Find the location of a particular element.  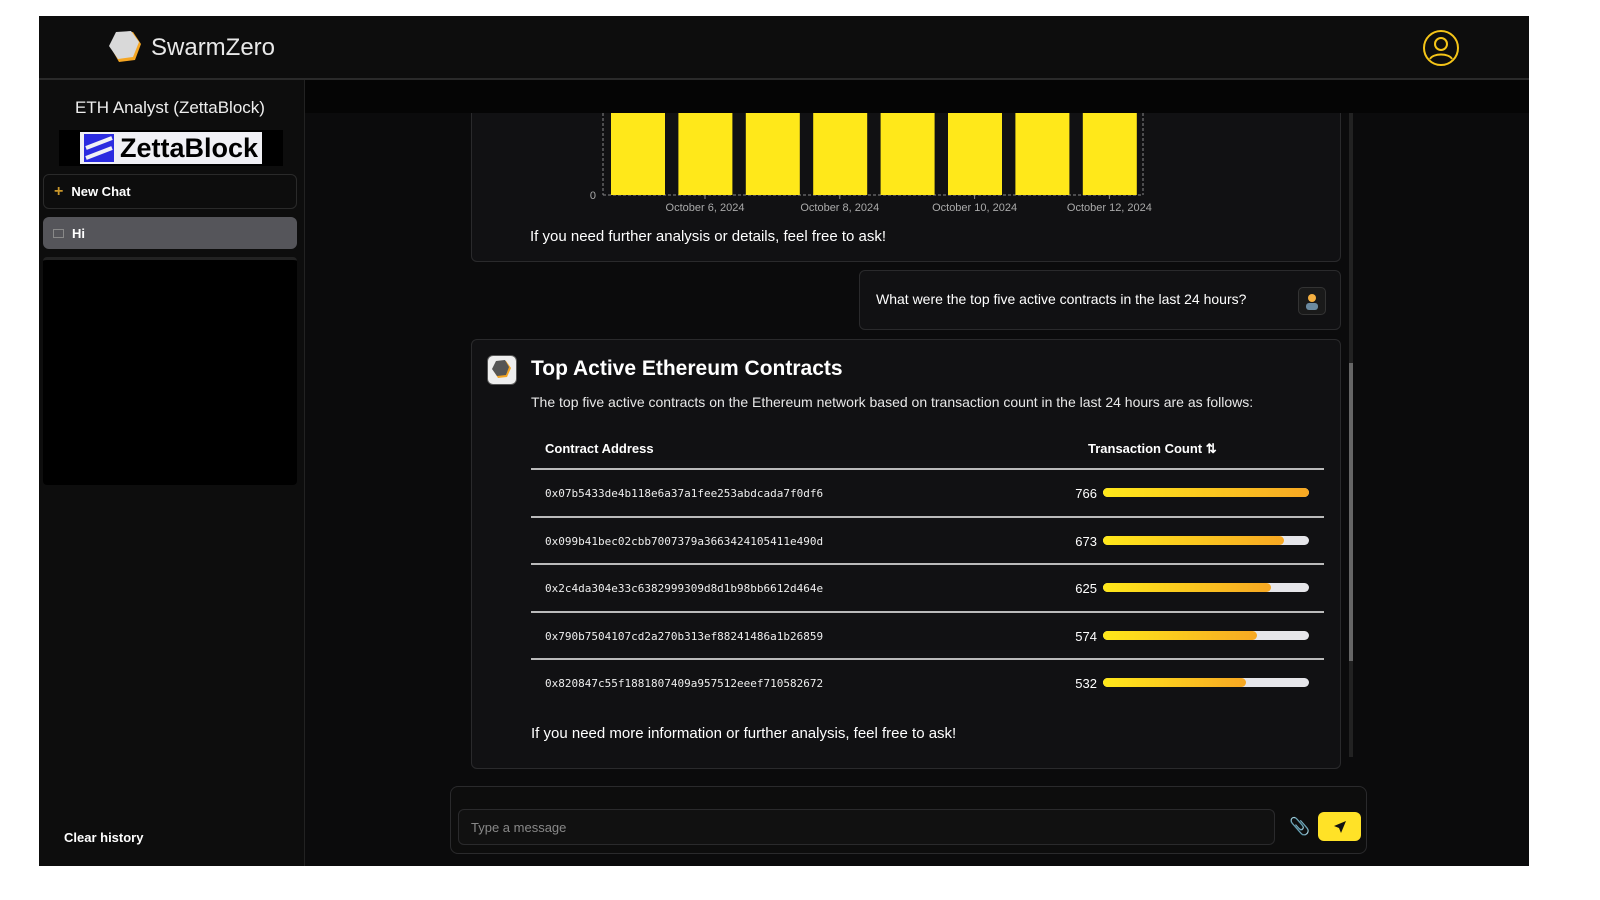

column-header-count-label: Transaction Count is located at coordinates (1145, 448).